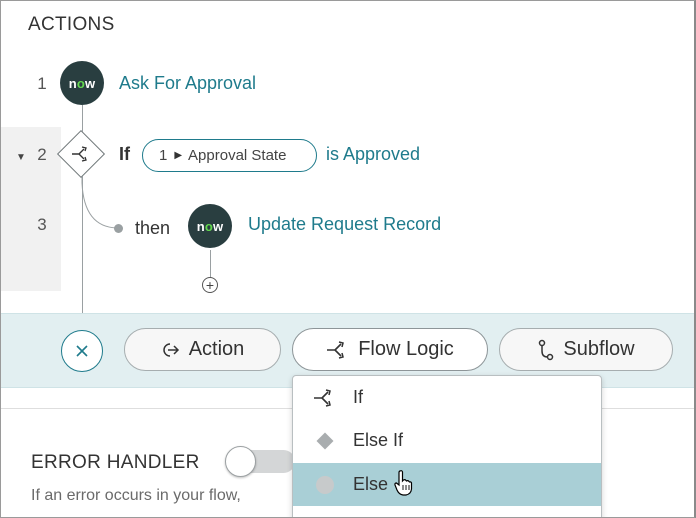 This screenshot has height=518, width=696. I want to click on subflow-button-label: Subflow, so click(599, 349).